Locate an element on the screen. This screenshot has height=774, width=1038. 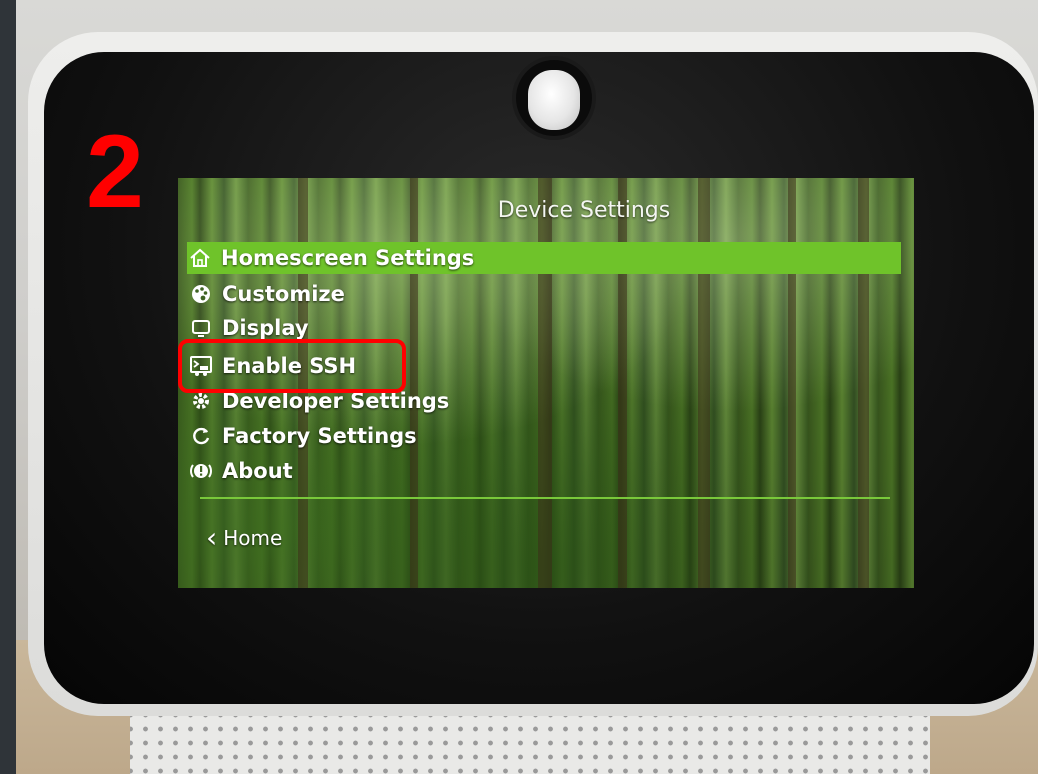
enable-ssh-highlight is located at coordinates (292, 366).